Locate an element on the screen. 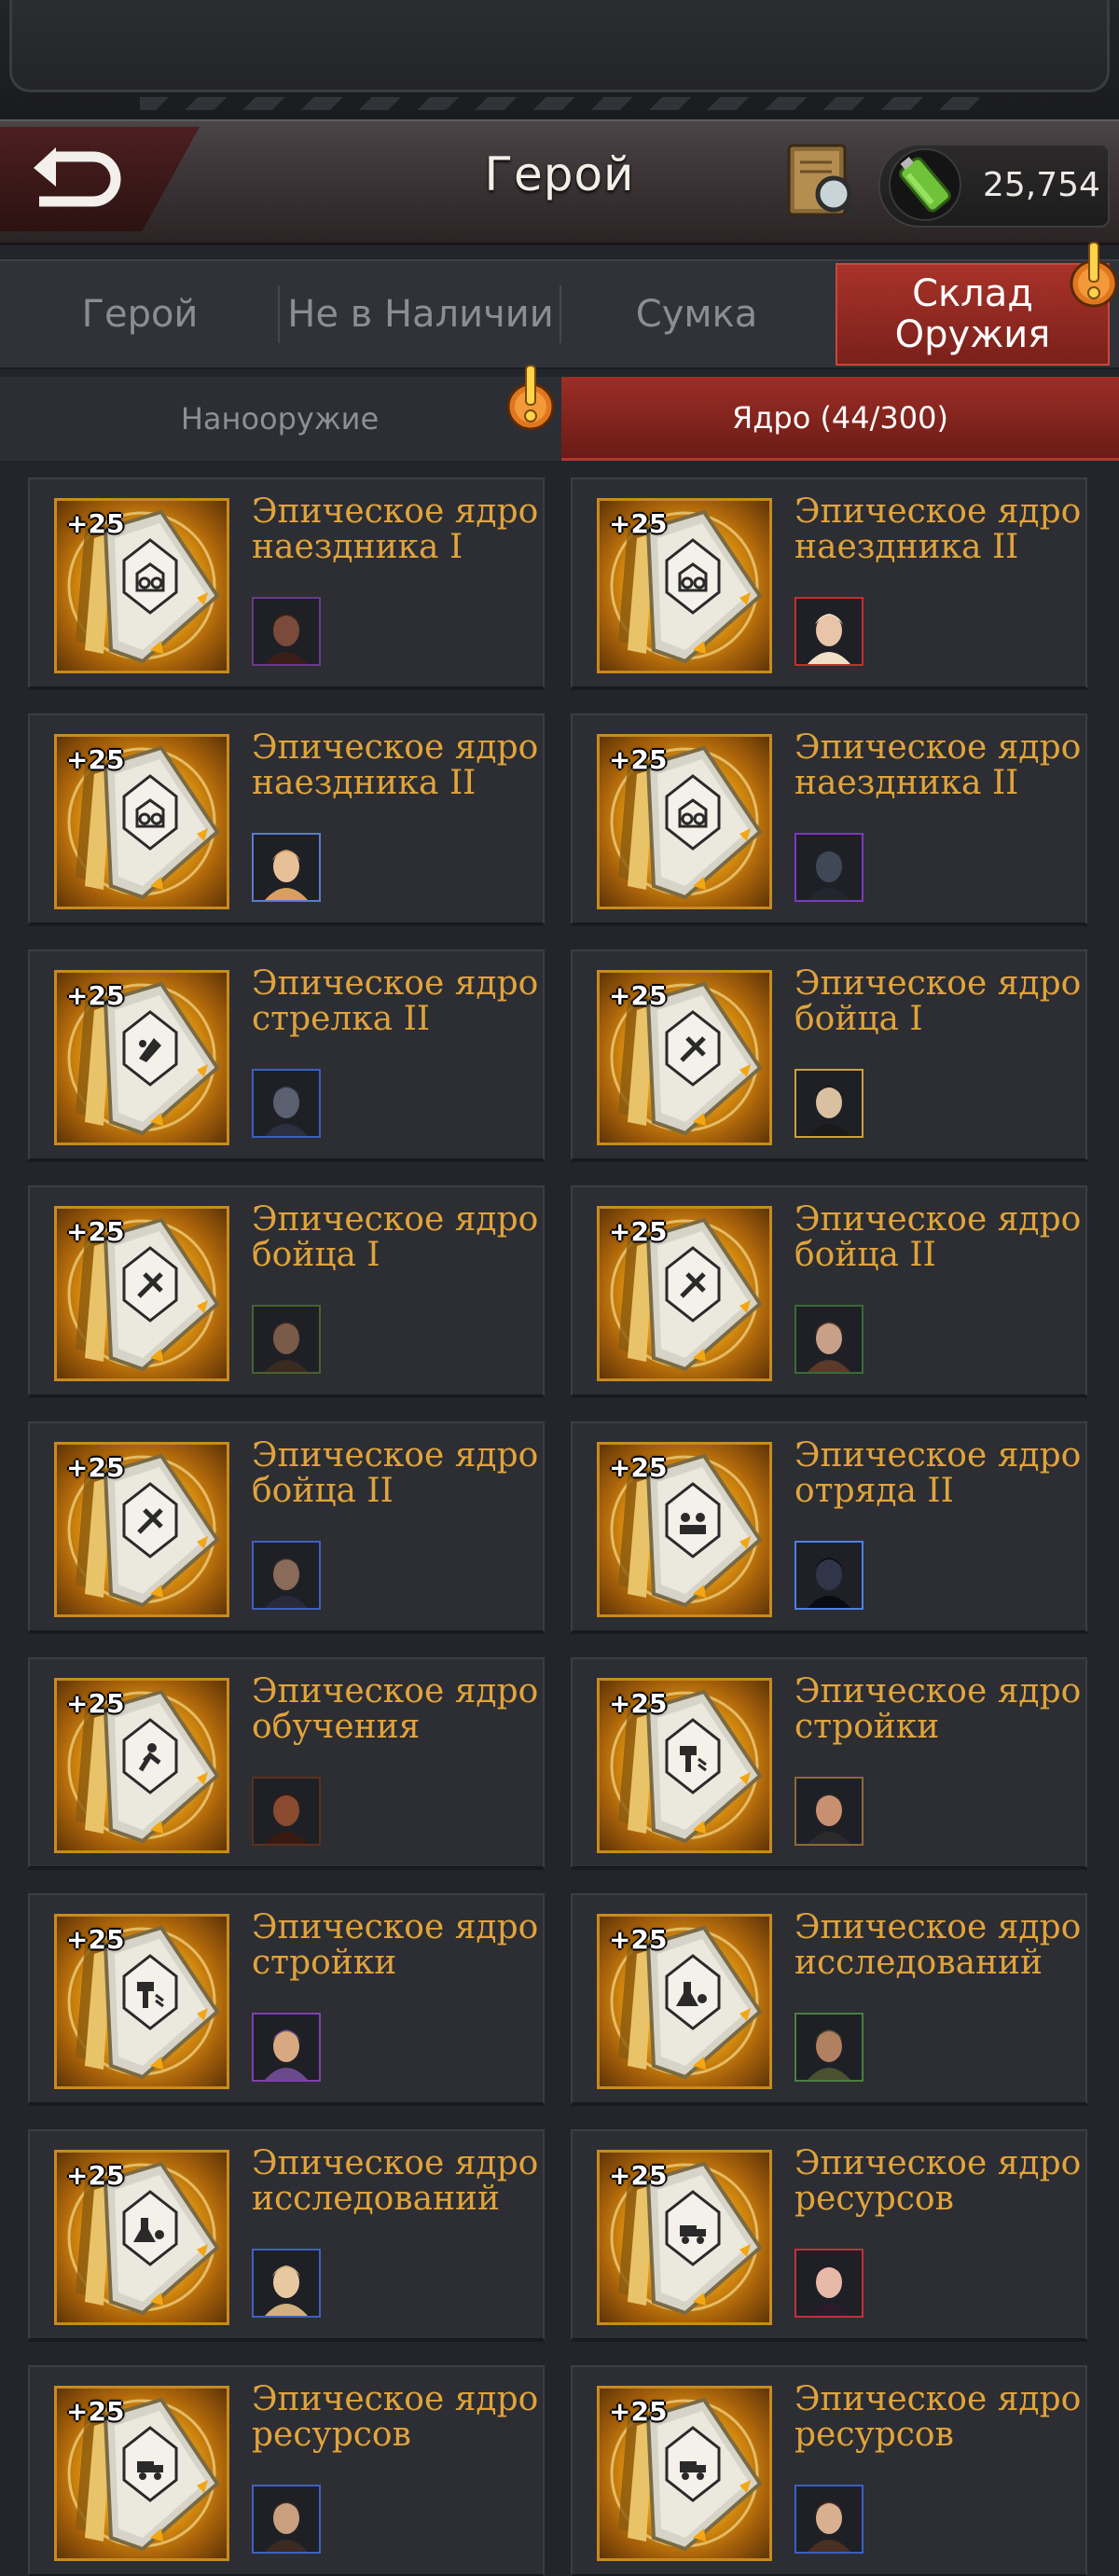 The width and height of the screenshot is (1119, 2576). core-card: +25 Эпическое ядро стрелка II is located at coordinates (286, 1054).